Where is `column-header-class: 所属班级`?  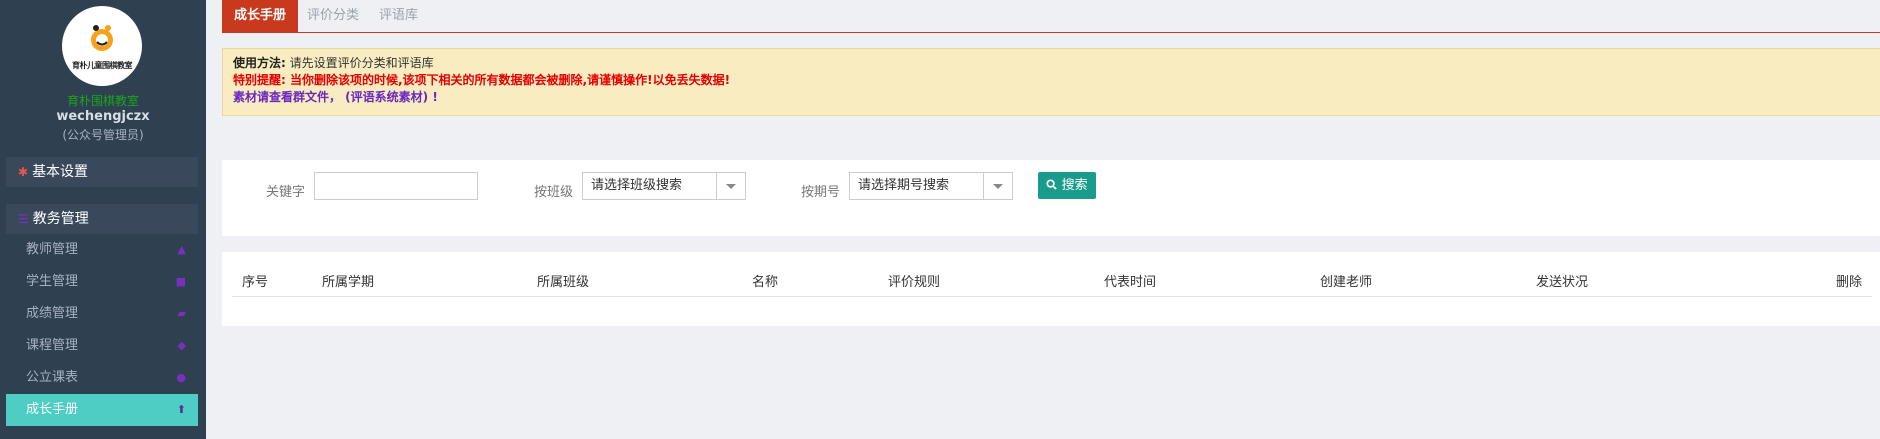
column-header-class: 所属班级 is located at coordinates (563, 282).